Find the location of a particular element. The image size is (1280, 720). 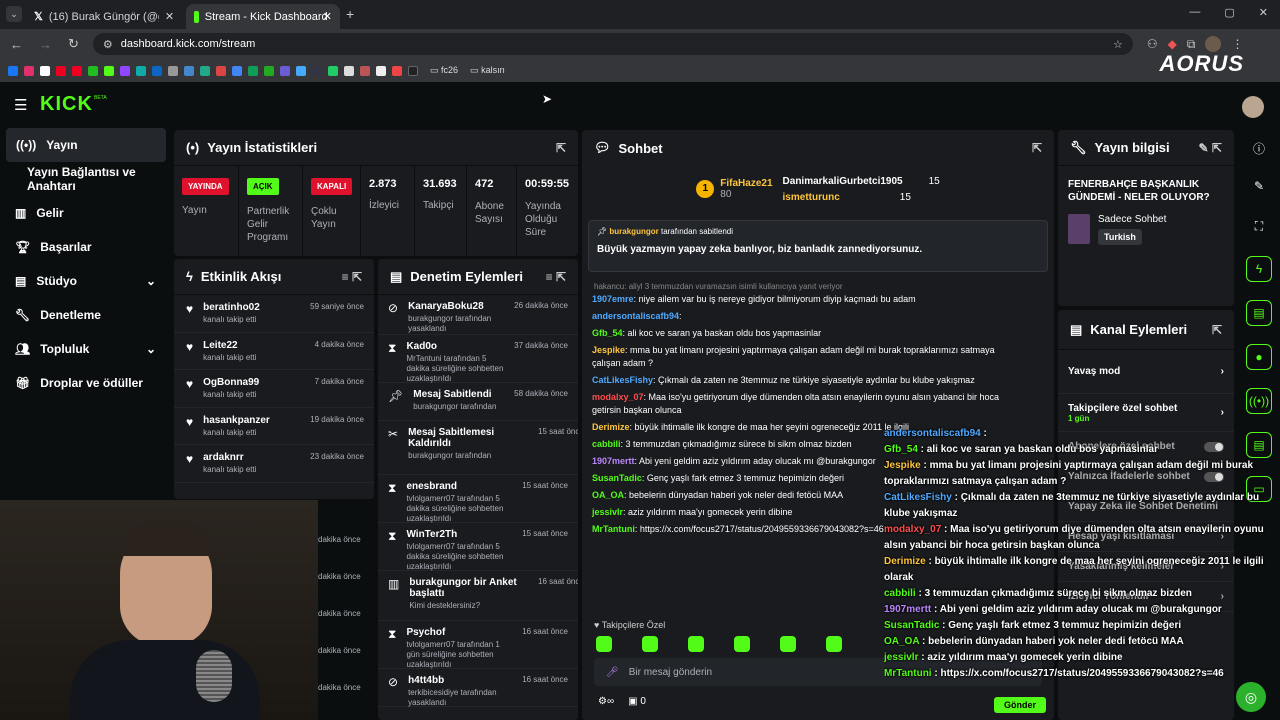

broadcast-button: ((•)) is located at coordinates (1259, 401).